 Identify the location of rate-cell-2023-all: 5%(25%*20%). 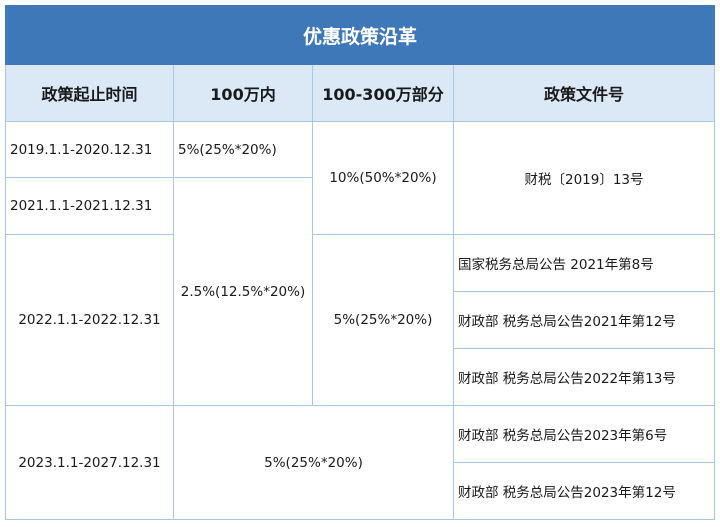
(313, 462).